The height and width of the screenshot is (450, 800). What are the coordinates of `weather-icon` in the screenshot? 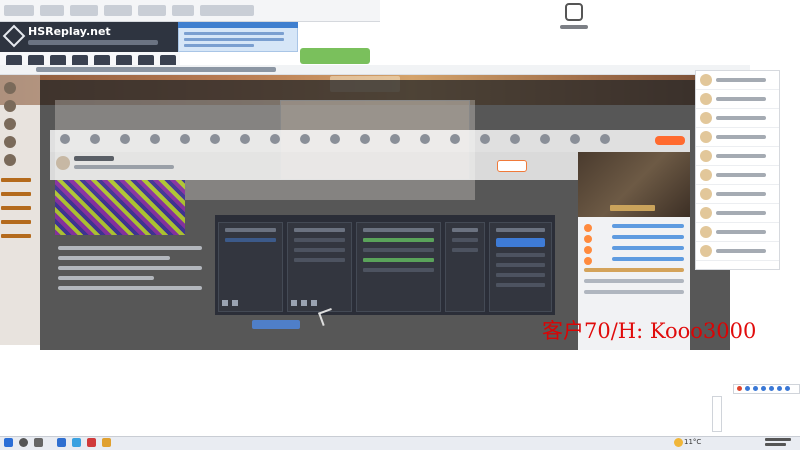 It's located at (678, 442).